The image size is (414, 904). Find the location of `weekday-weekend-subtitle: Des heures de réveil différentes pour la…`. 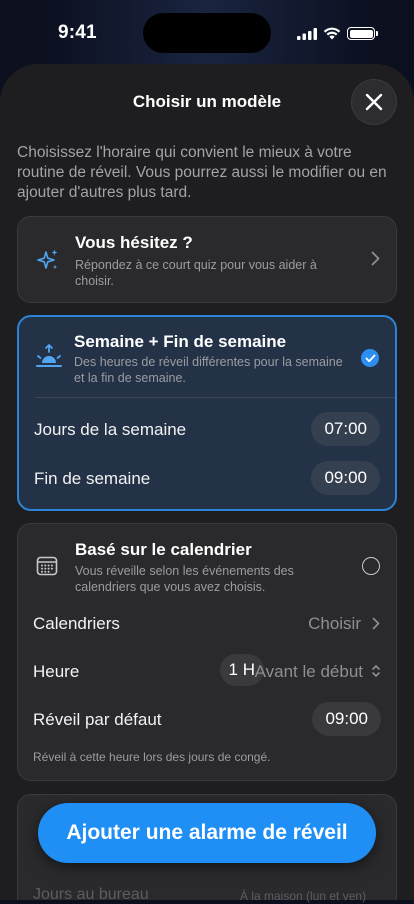

weekday-weekend-subtitle: Des heures de réveil différentes pour la… is located at coordinates (208, 370).